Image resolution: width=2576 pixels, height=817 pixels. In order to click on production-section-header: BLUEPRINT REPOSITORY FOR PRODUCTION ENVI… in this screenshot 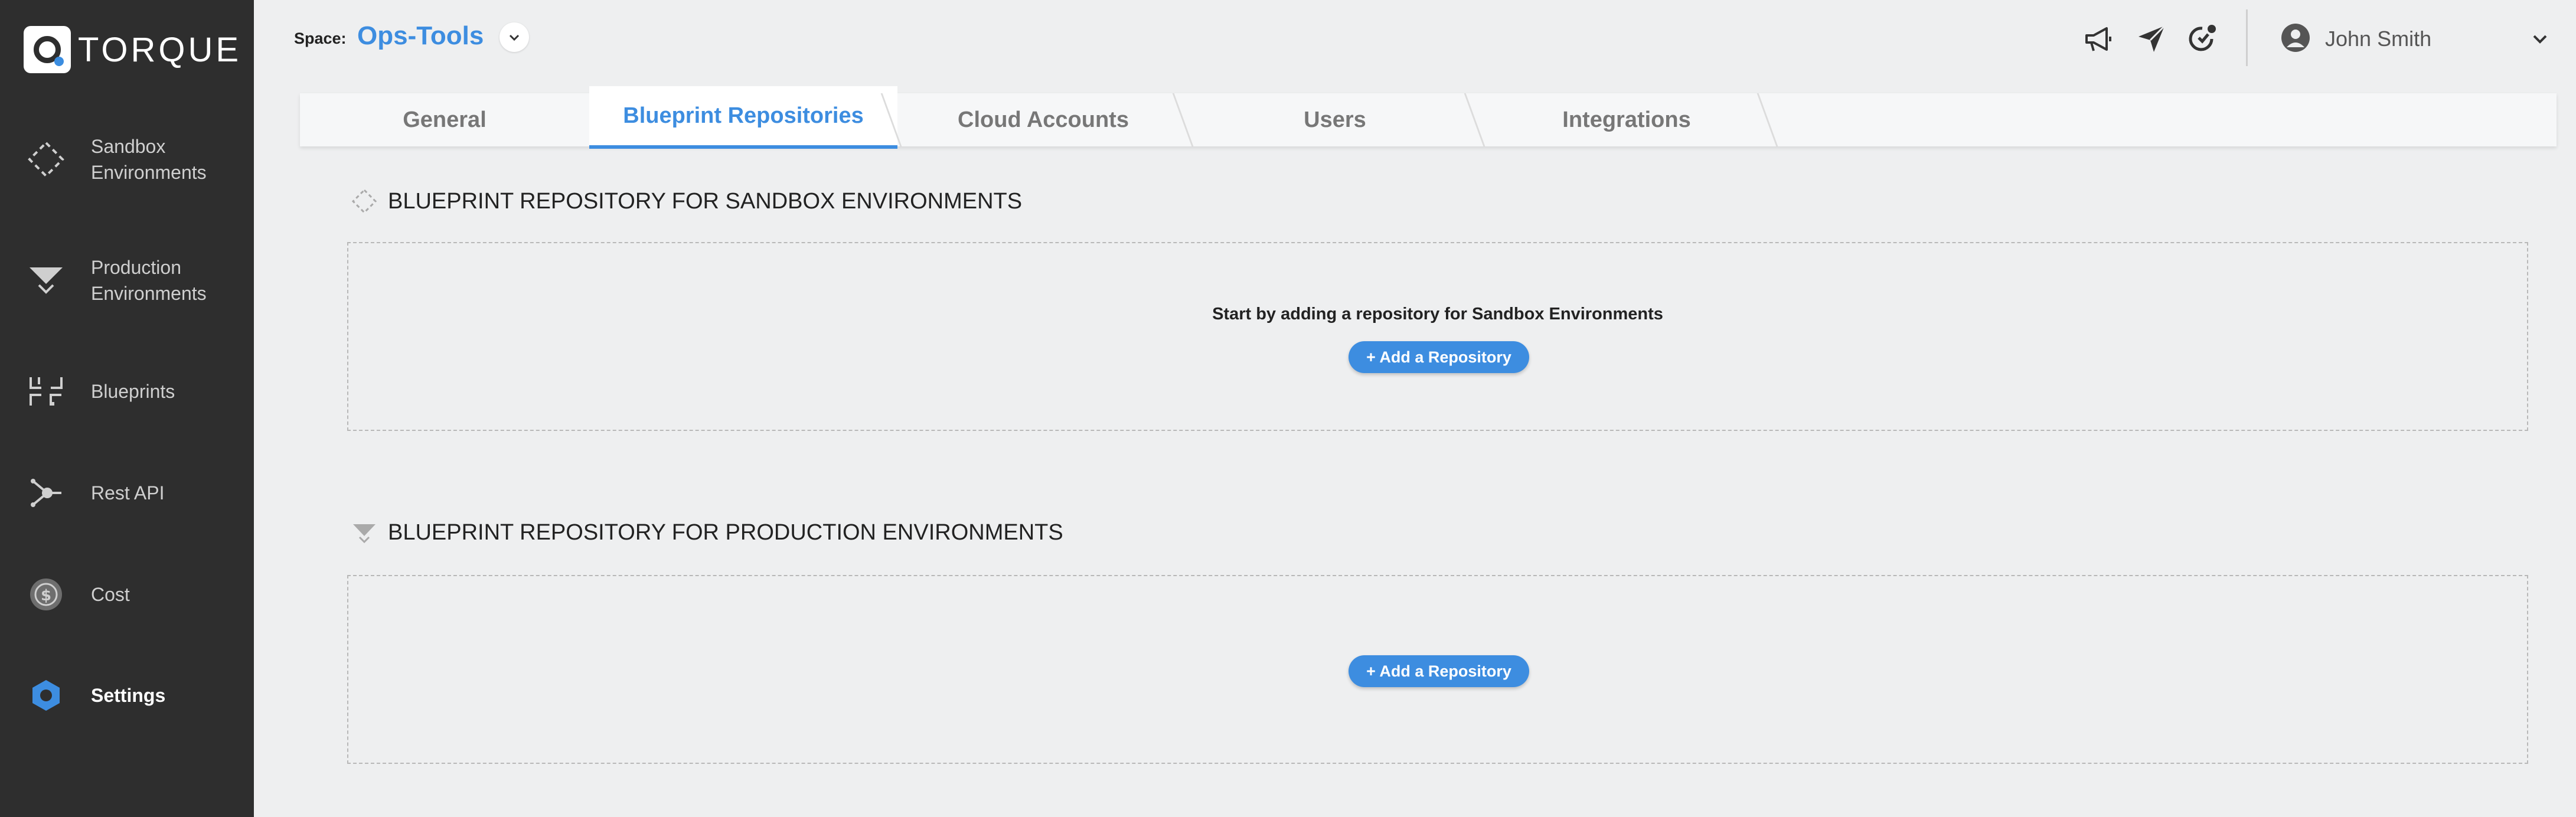, I will do `click(707, 532)`.